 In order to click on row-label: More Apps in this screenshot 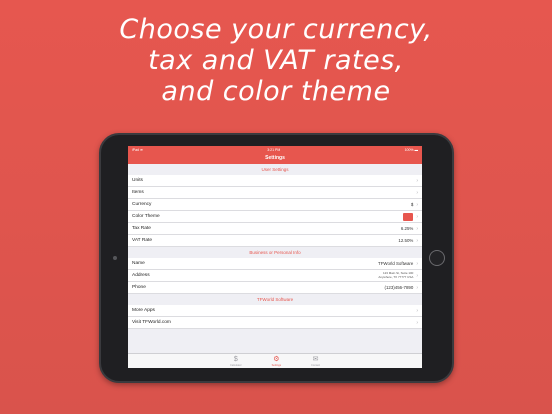, I will do `click(143, 310)`.